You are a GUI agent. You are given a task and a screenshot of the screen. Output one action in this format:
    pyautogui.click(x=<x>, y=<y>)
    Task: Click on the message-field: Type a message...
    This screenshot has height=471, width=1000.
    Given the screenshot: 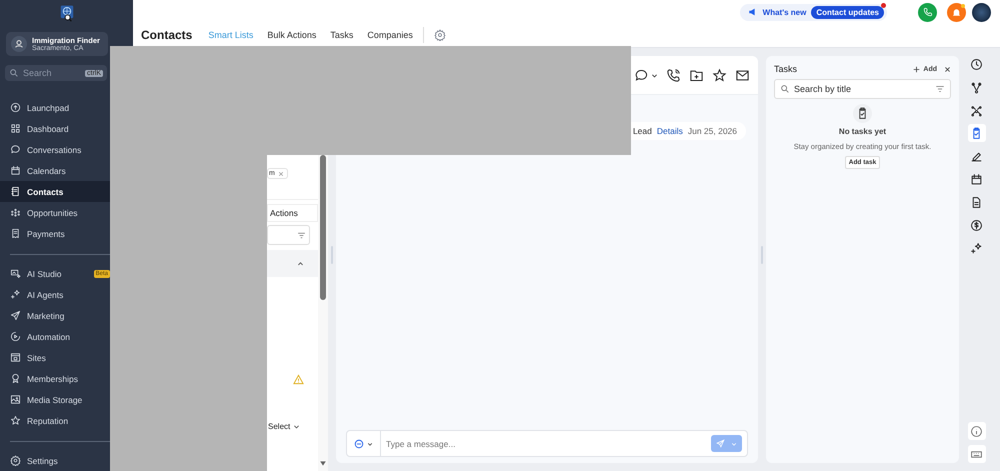 What is the action you would take?
    pyautogui.click(x=543, y=443)
    